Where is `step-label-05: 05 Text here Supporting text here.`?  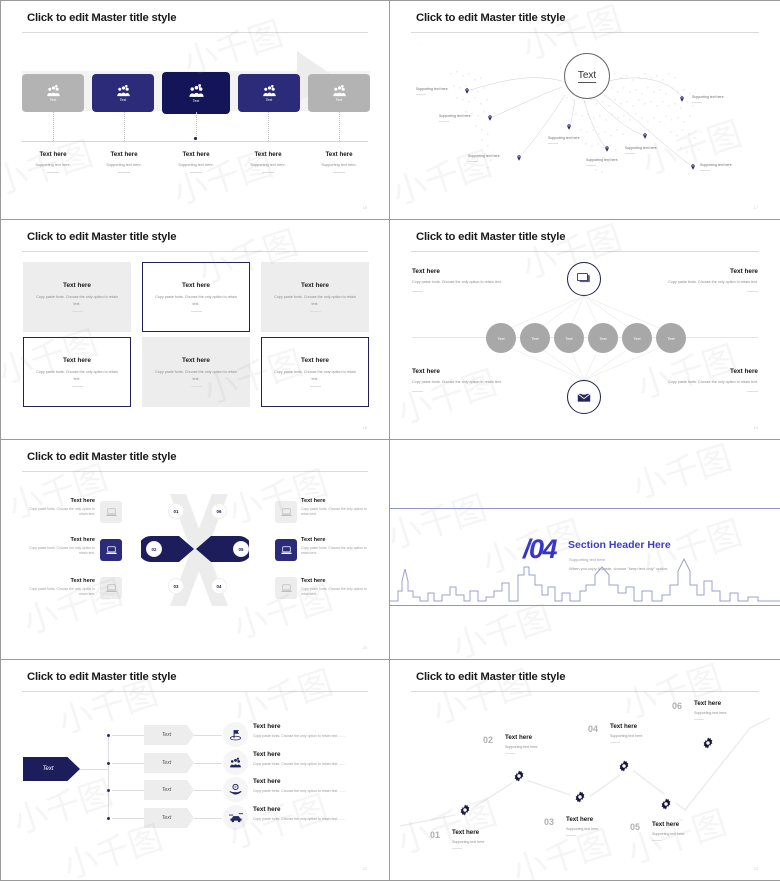
step-label-05: 05 Text here Supporting text here. is located at coordinates (657, 831).